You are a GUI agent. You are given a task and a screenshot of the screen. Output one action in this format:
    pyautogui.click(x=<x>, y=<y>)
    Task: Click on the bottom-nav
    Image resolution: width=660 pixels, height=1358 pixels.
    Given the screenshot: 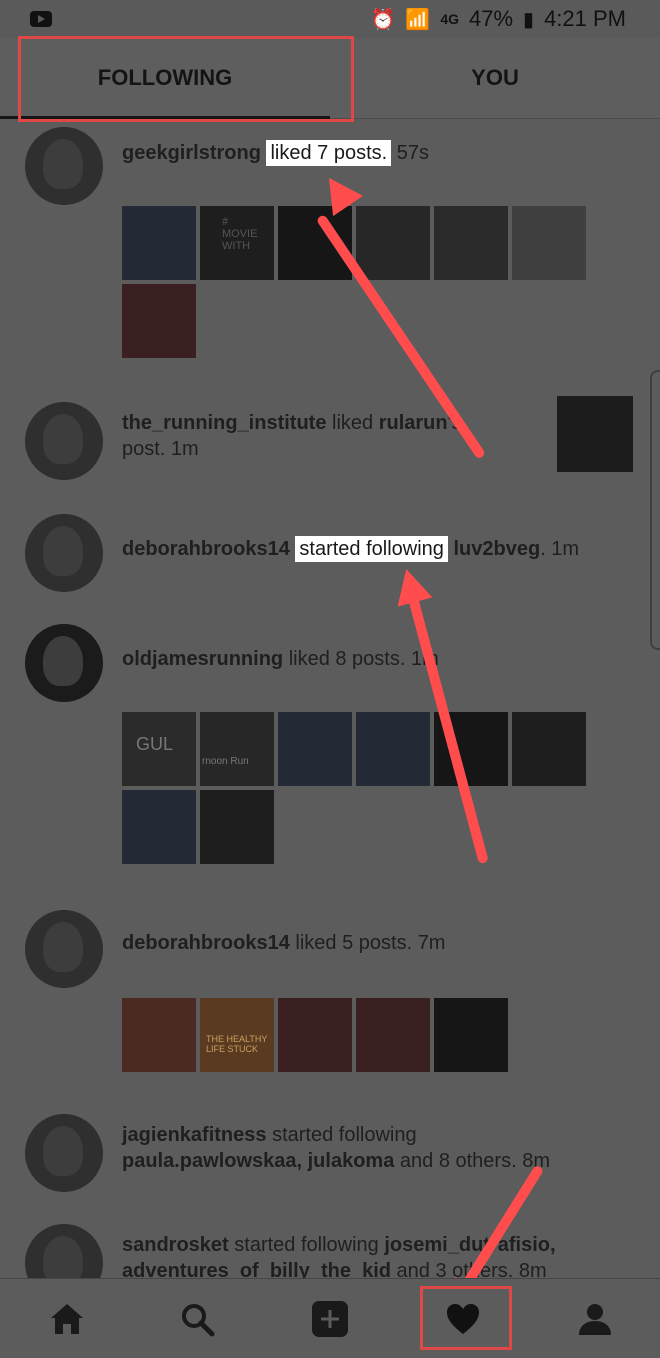 What is the action you would take?
    pyautogui.click(x=330, y=1318)
    